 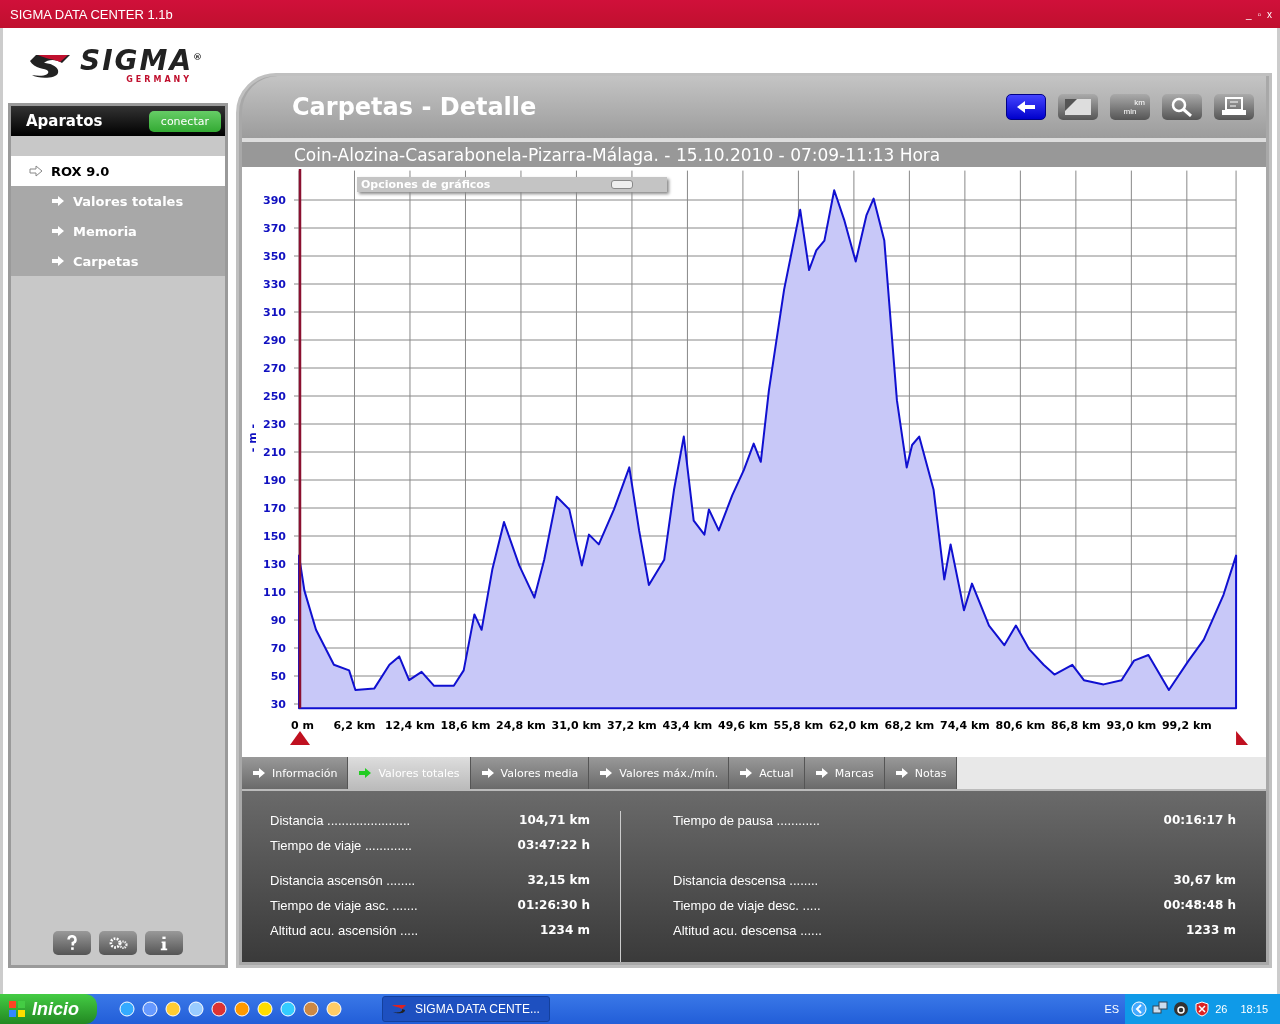 I want to click on y-tick-label: 30, so click(x=278, y=704).